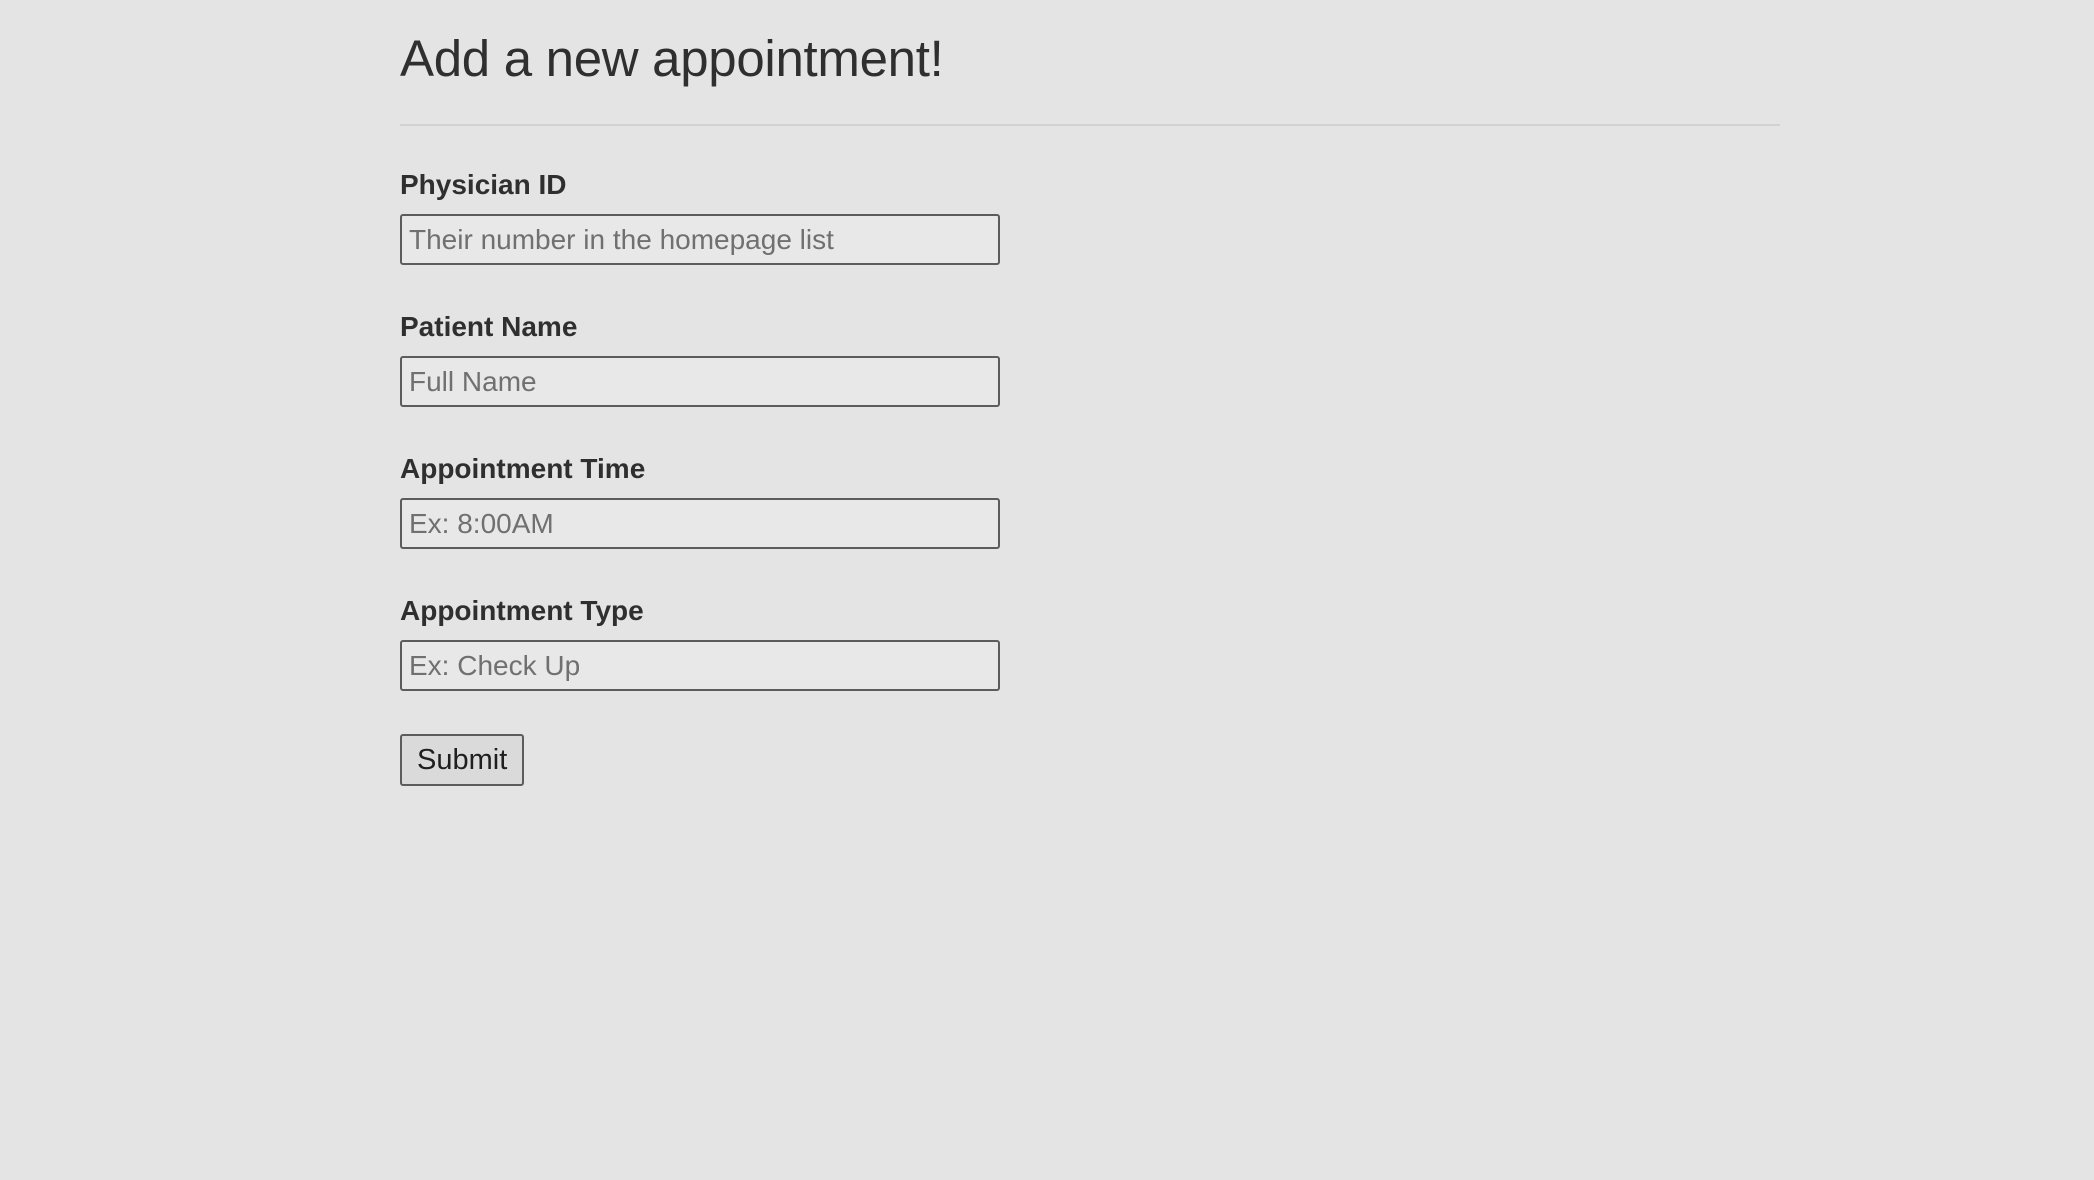 The height and width of the screenshot is (1180, 2094). Describe the element at coordinates (489, 326) in the screenshot. I see `patient-name-label: Patient Name` at that location.